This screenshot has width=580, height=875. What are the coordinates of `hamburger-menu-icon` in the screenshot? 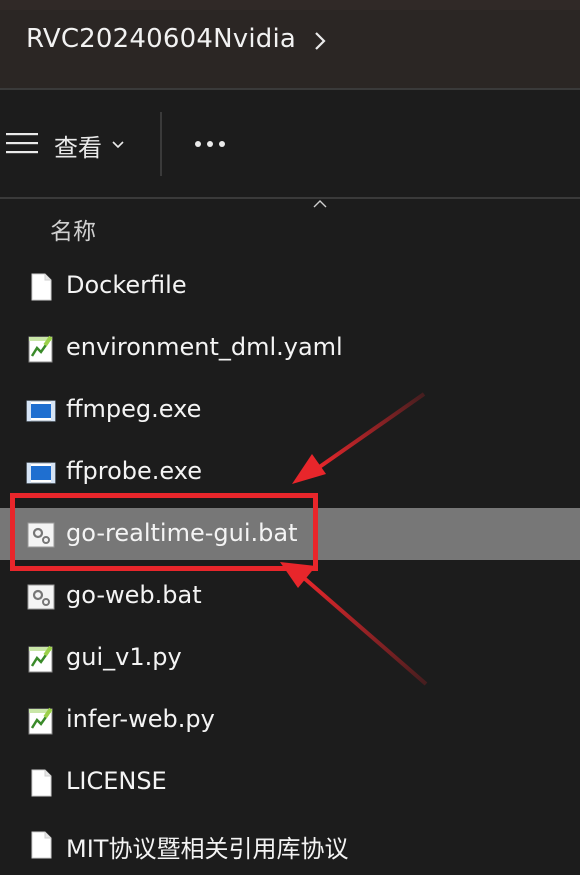 It's located at (23, 143).